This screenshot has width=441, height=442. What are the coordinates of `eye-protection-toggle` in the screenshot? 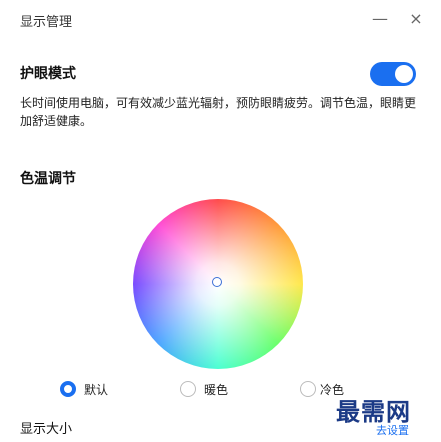 It's located at (393, 74).